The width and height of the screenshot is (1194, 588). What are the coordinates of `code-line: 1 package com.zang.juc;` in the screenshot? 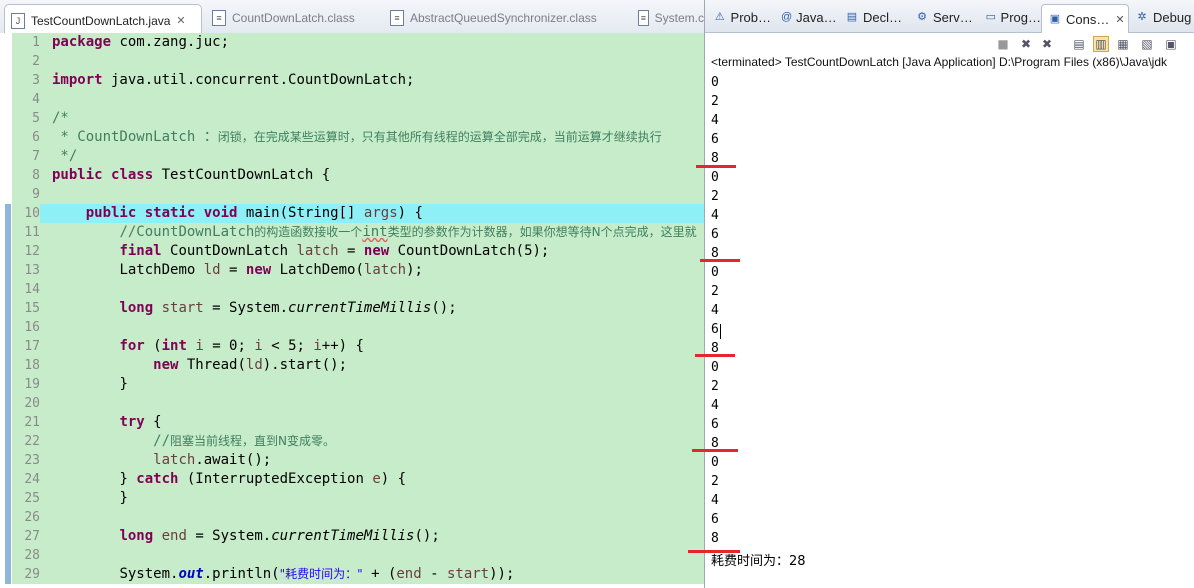 It's located at (358, 42).